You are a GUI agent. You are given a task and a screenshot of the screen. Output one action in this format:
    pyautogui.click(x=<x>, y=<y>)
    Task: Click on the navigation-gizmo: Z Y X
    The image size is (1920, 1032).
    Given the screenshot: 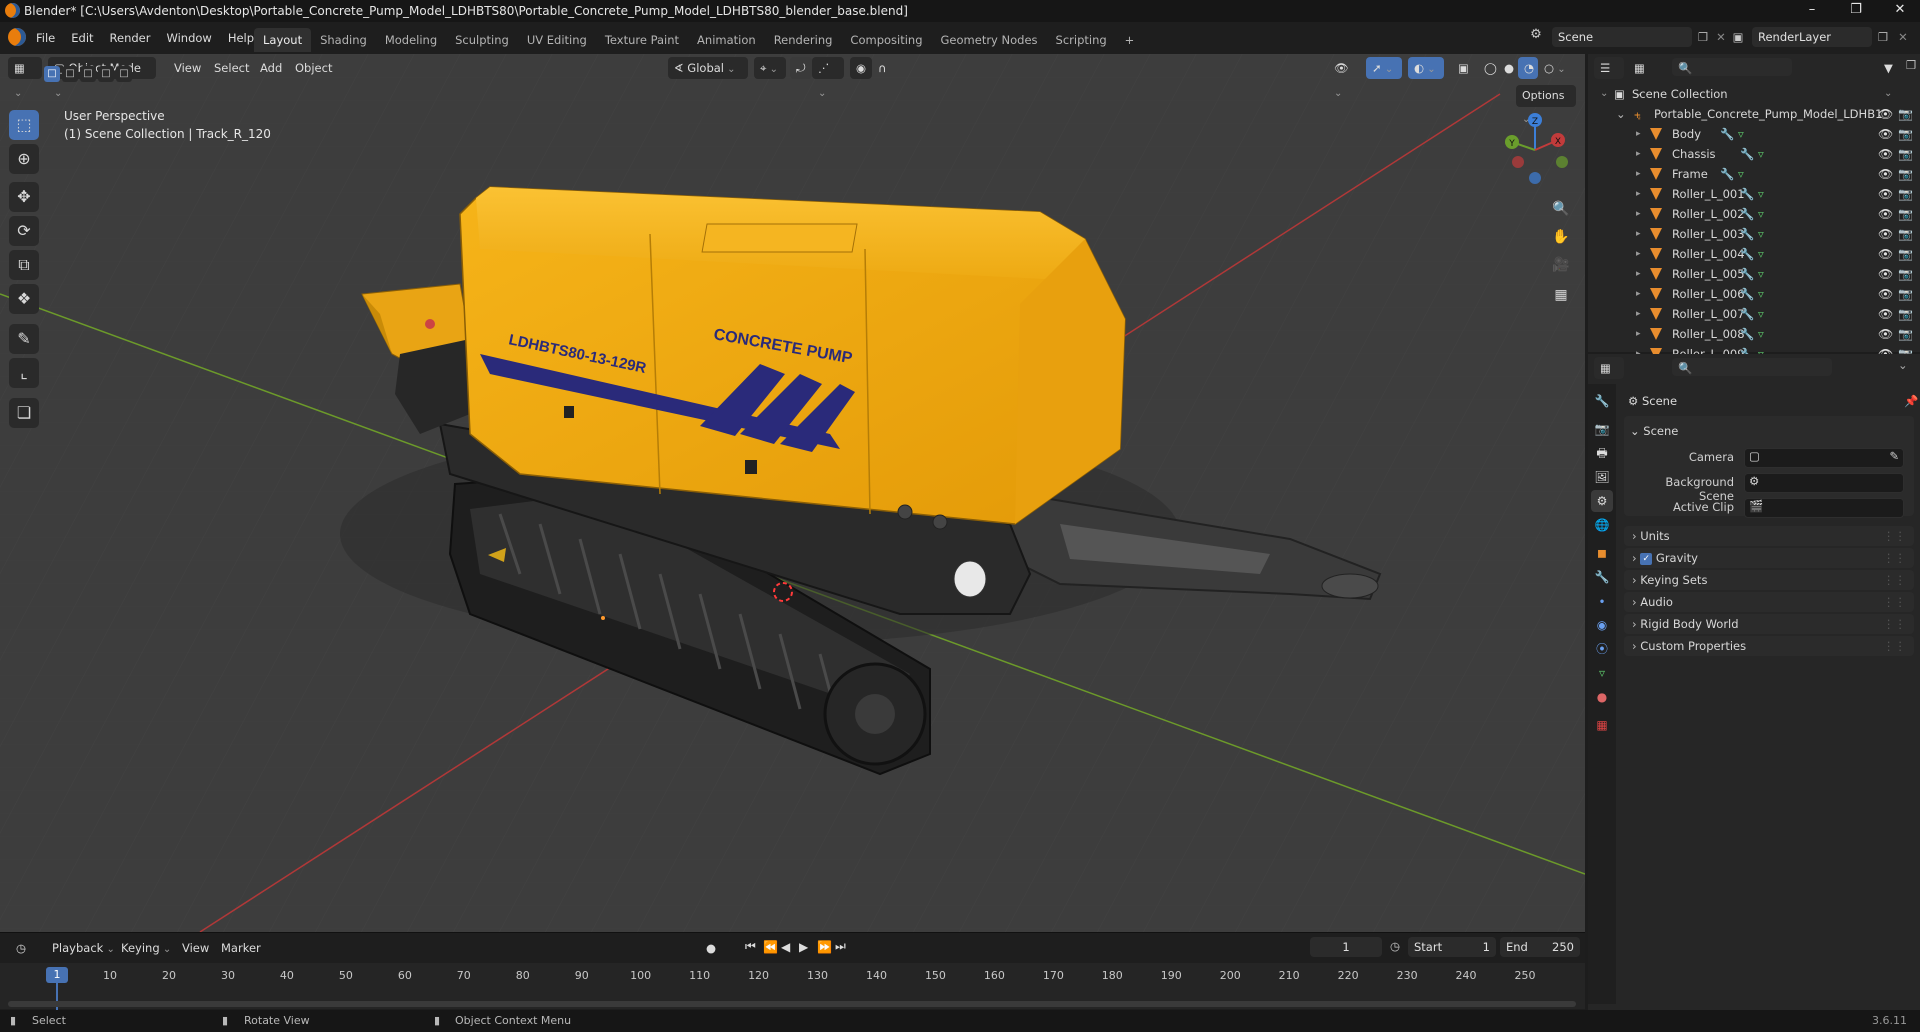 What is the action you would take?
    pyautogui.click(x=1535, y=150)
    